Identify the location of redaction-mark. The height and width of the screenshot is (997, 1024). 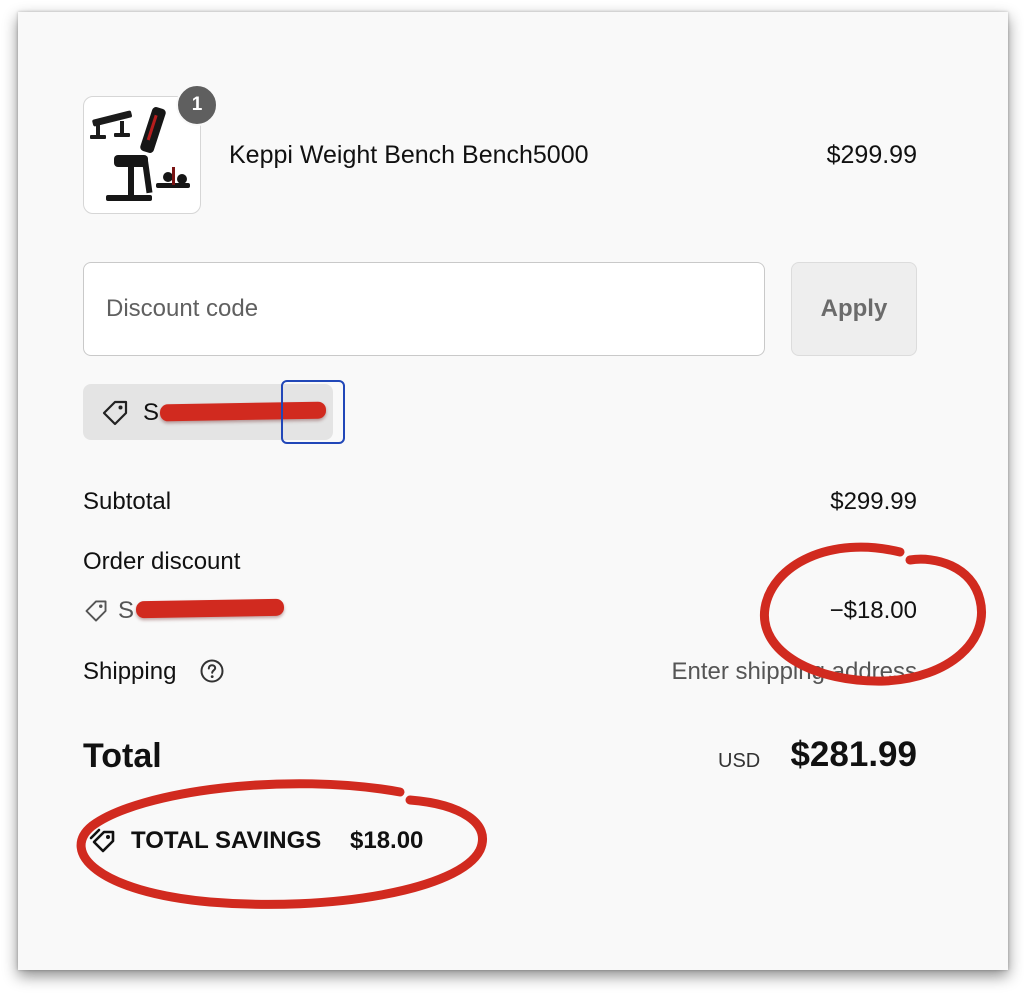
(210, 608).